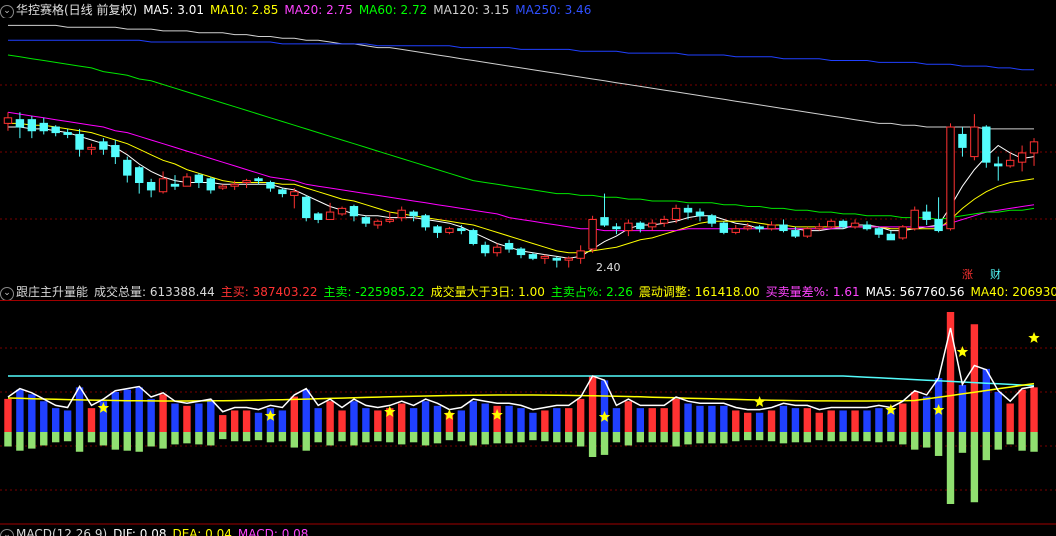 Image resolution: width=1056 pixels, height=536 pixels. I want to click on main-dropdown-icon: ⌄, so click(7, 11).